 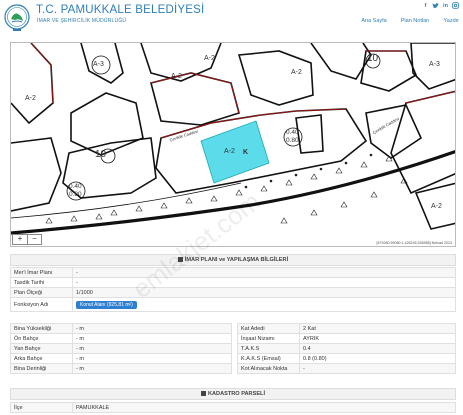 What do you see at coordinates (106, 304) in the screenshot?
I see `function-badge: Konut Alanı (925,81 m²)` at bounding box center [106, 304].